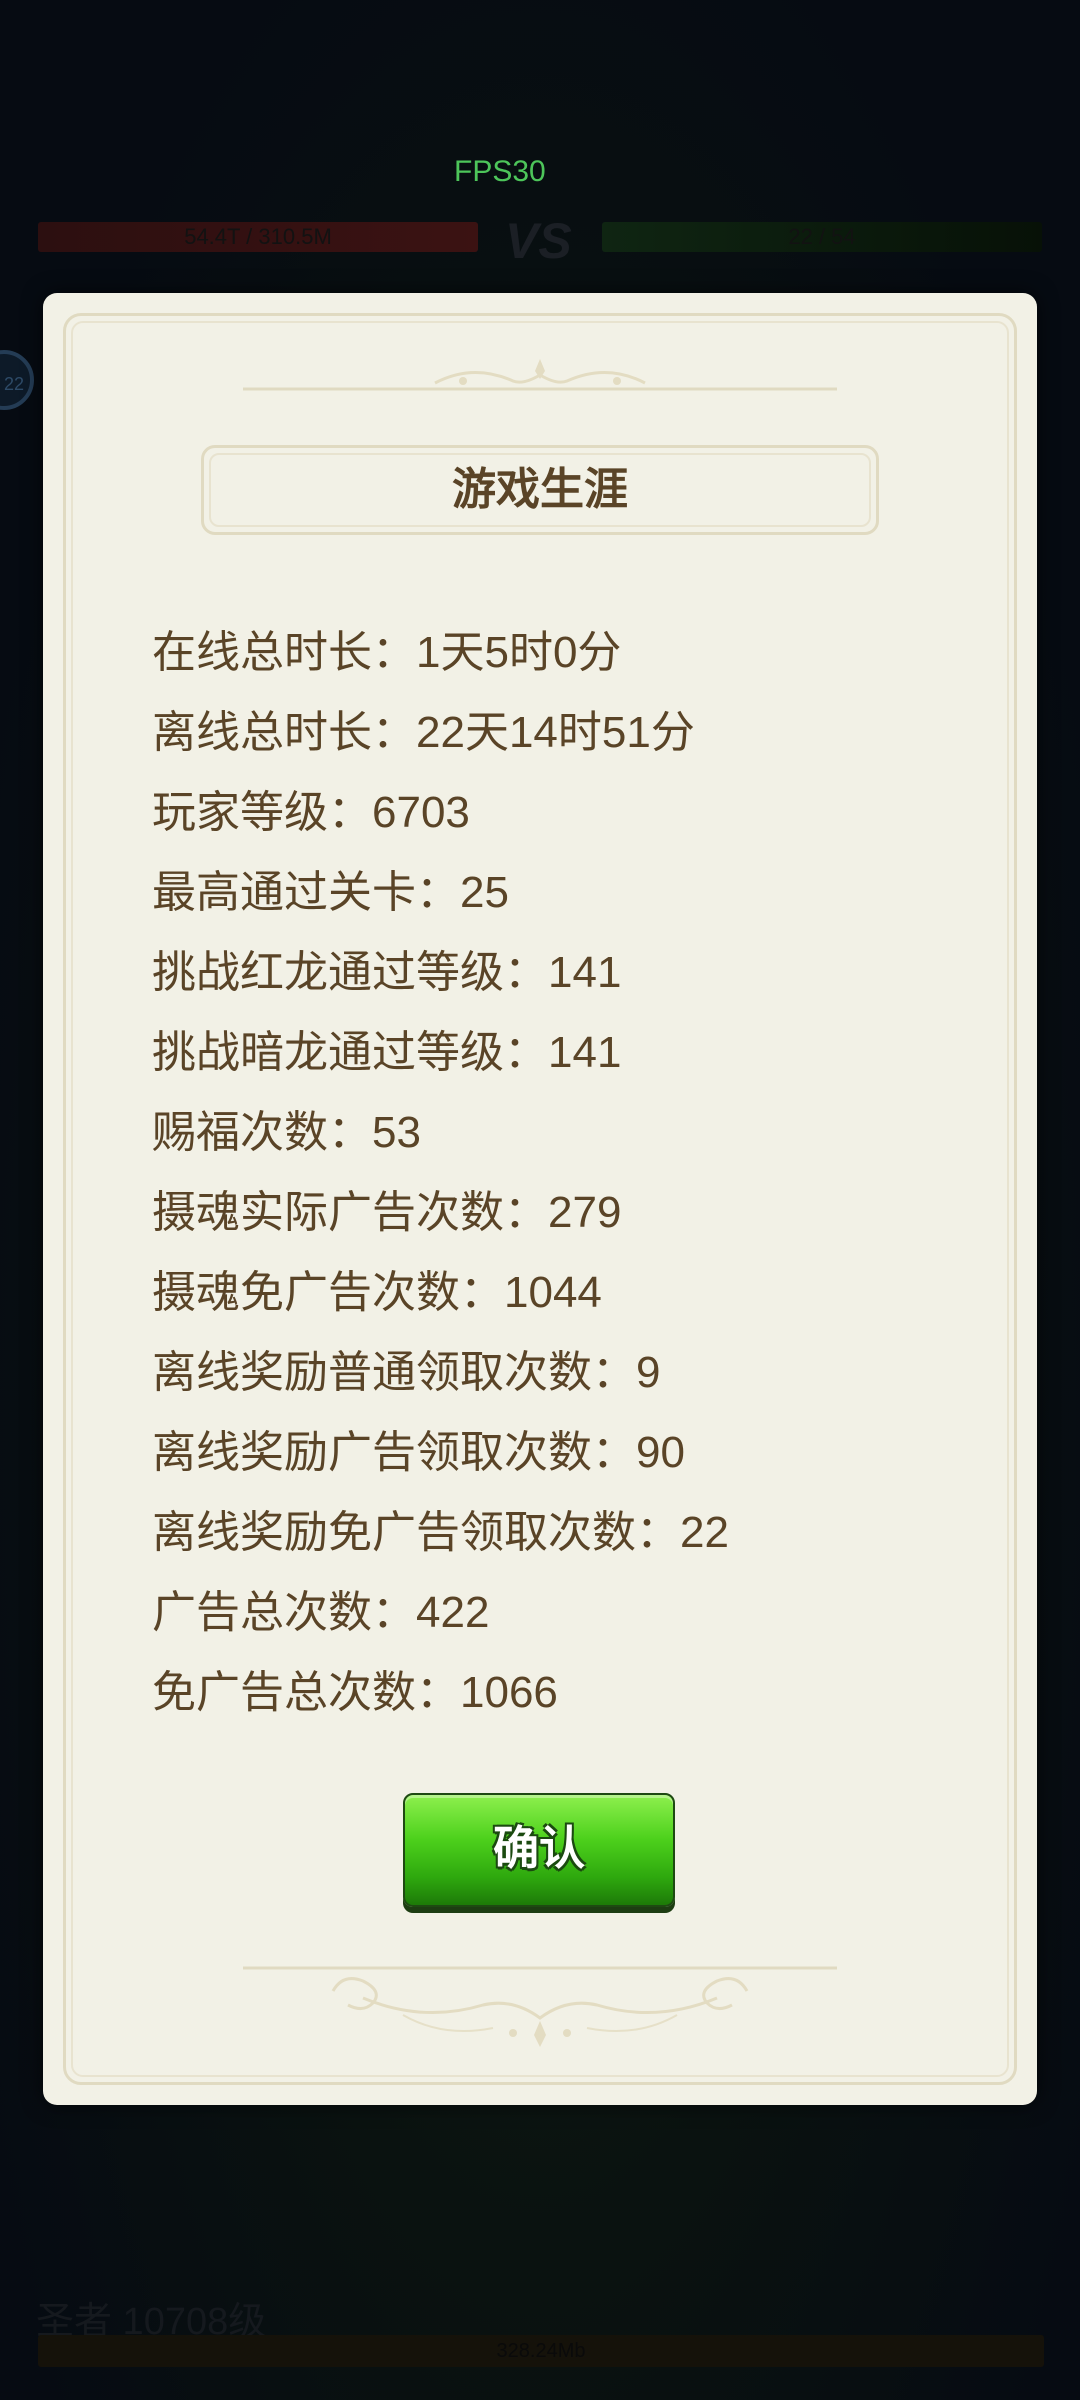 This screenshot has width=1080, height=2400. I want to click on confirm-button: 确认, so click(539, 1850).